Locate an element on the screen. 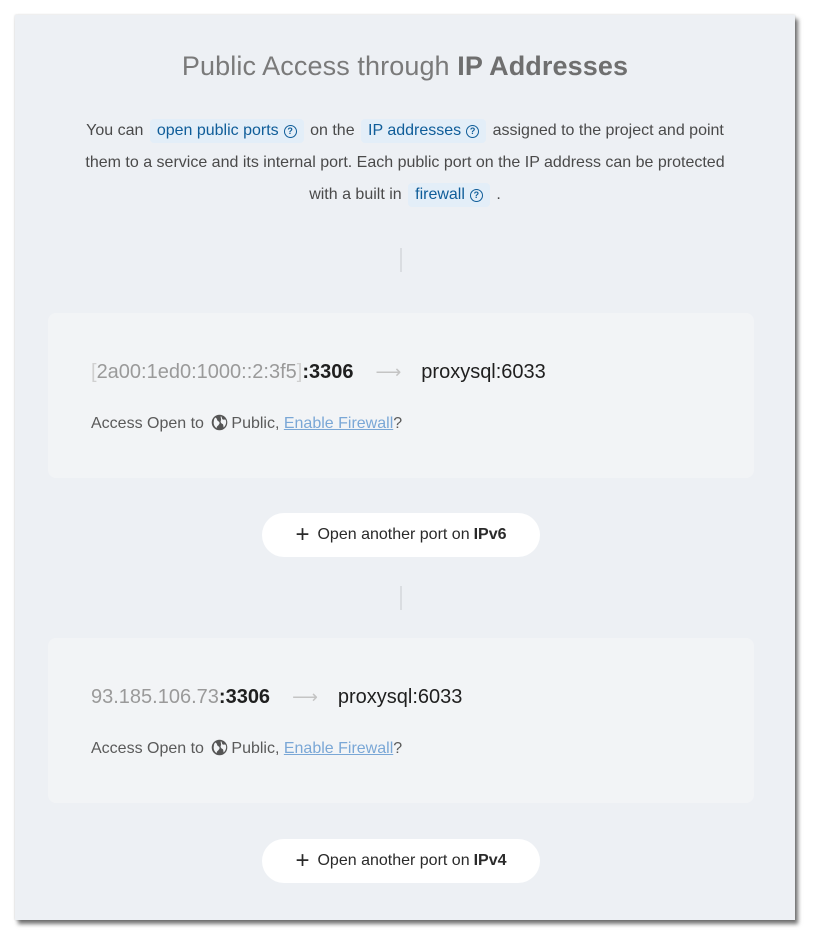 The height and width of the screenshot is (939, 814). open-public-ports-link: open public ports? is located at coordinates (226, 131).